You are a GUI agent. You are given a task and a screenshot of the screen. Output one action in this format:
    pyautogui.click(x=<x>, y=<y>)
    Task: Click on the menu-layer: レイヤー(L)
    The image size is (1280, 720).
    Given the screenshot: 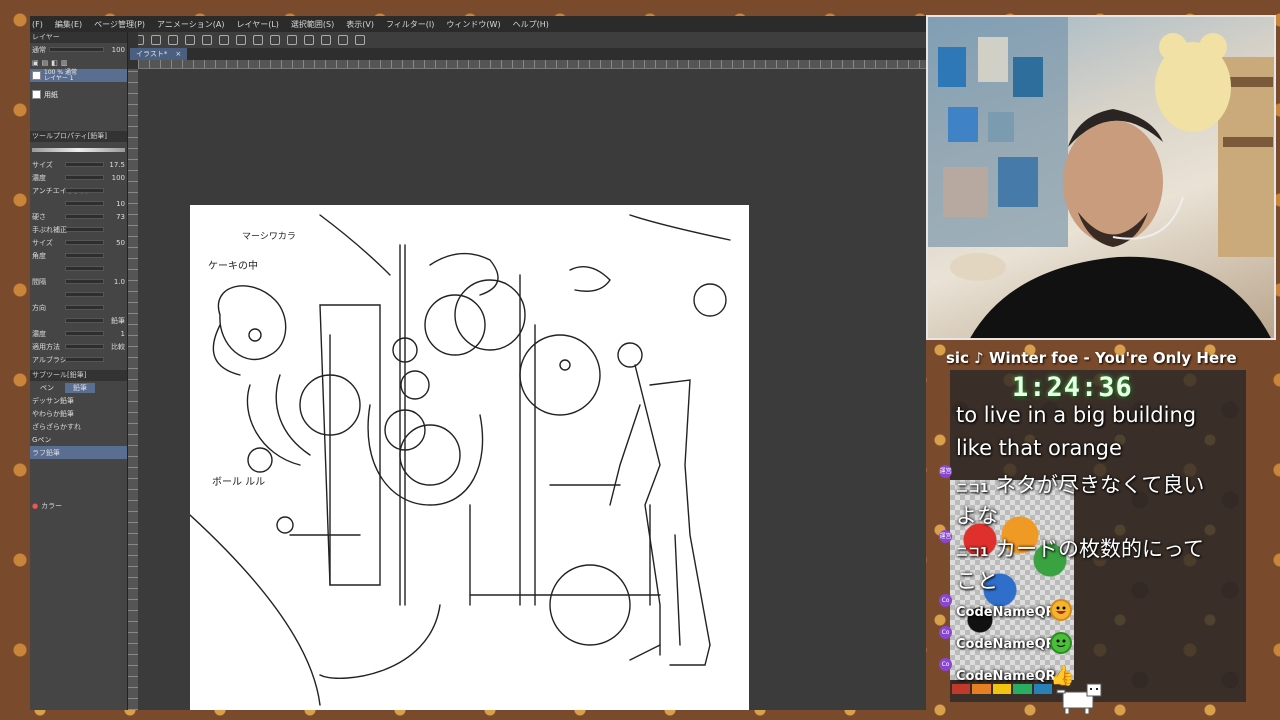 What is the action you would take?
    pyautogui.click(x=257, y=24)
    